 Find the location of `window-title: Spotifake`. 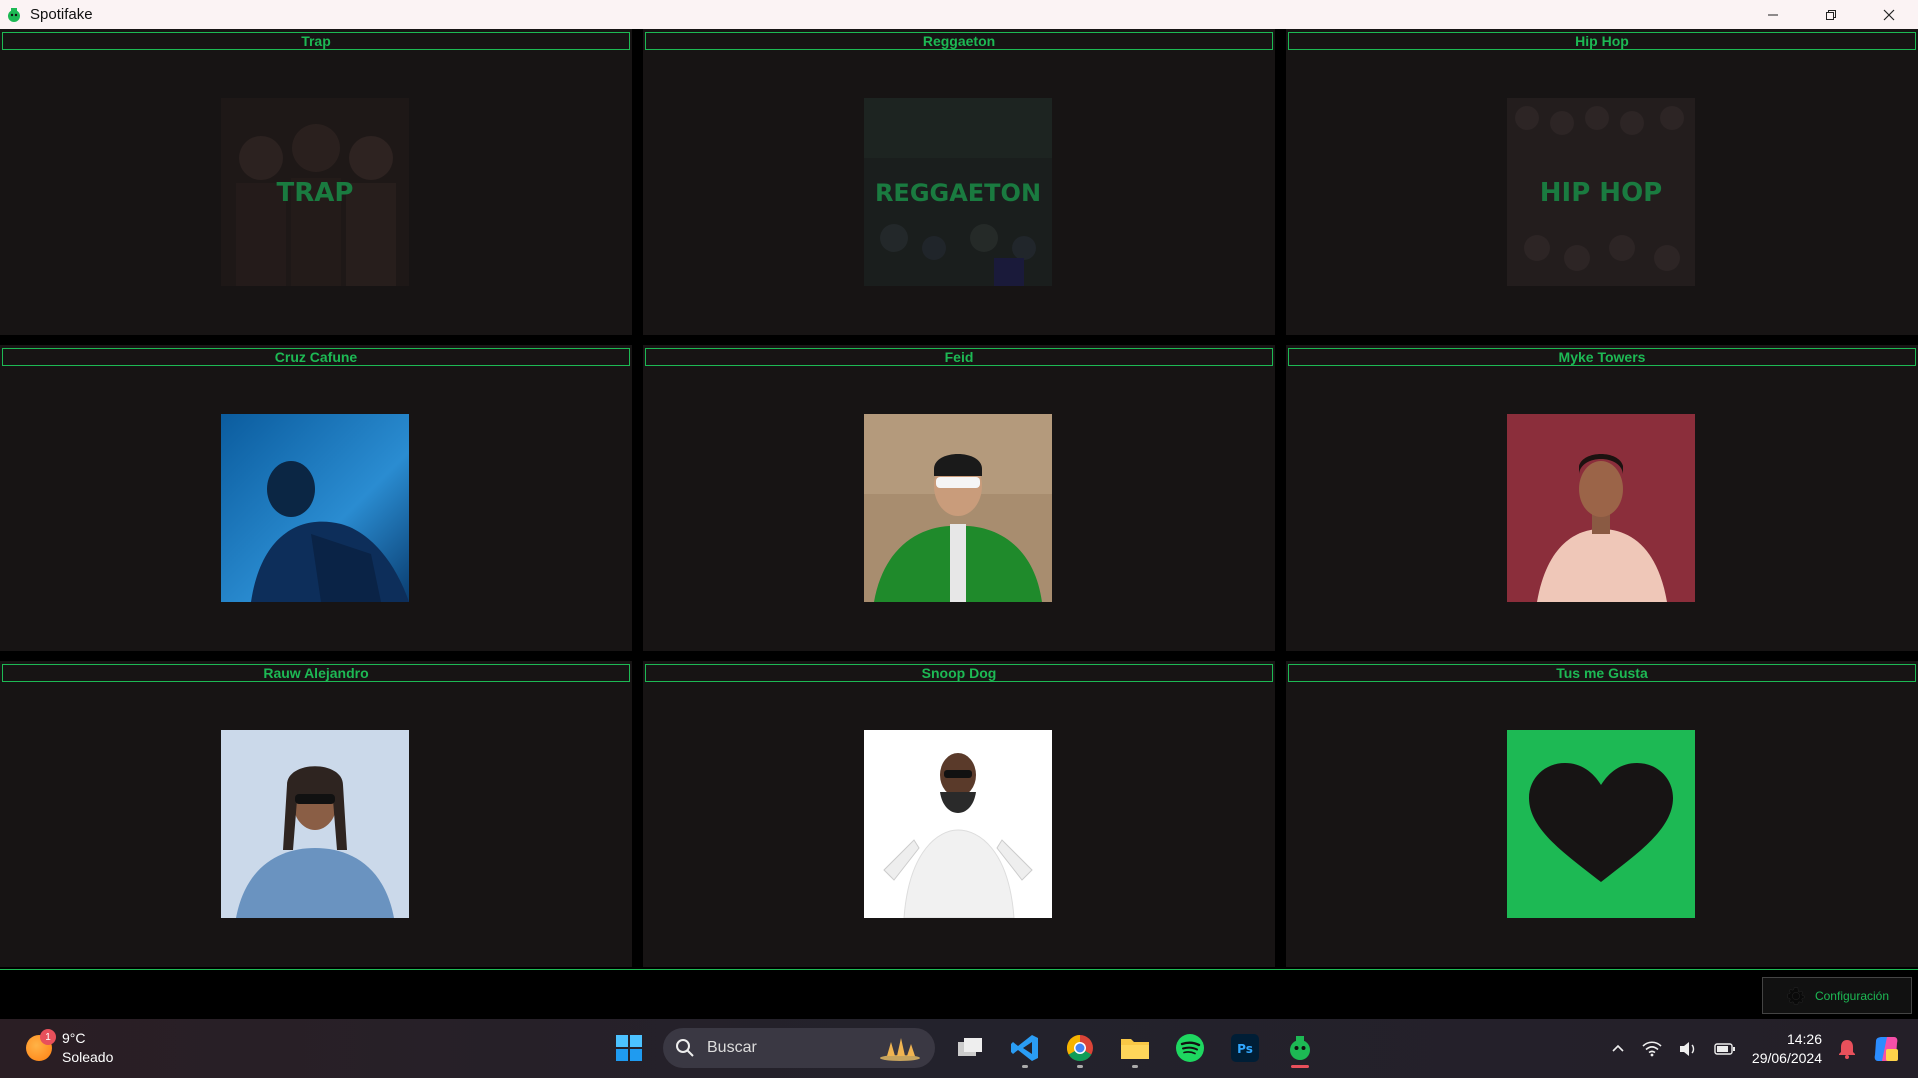

window-title: Spotifake is located at coordinates (61, 14).